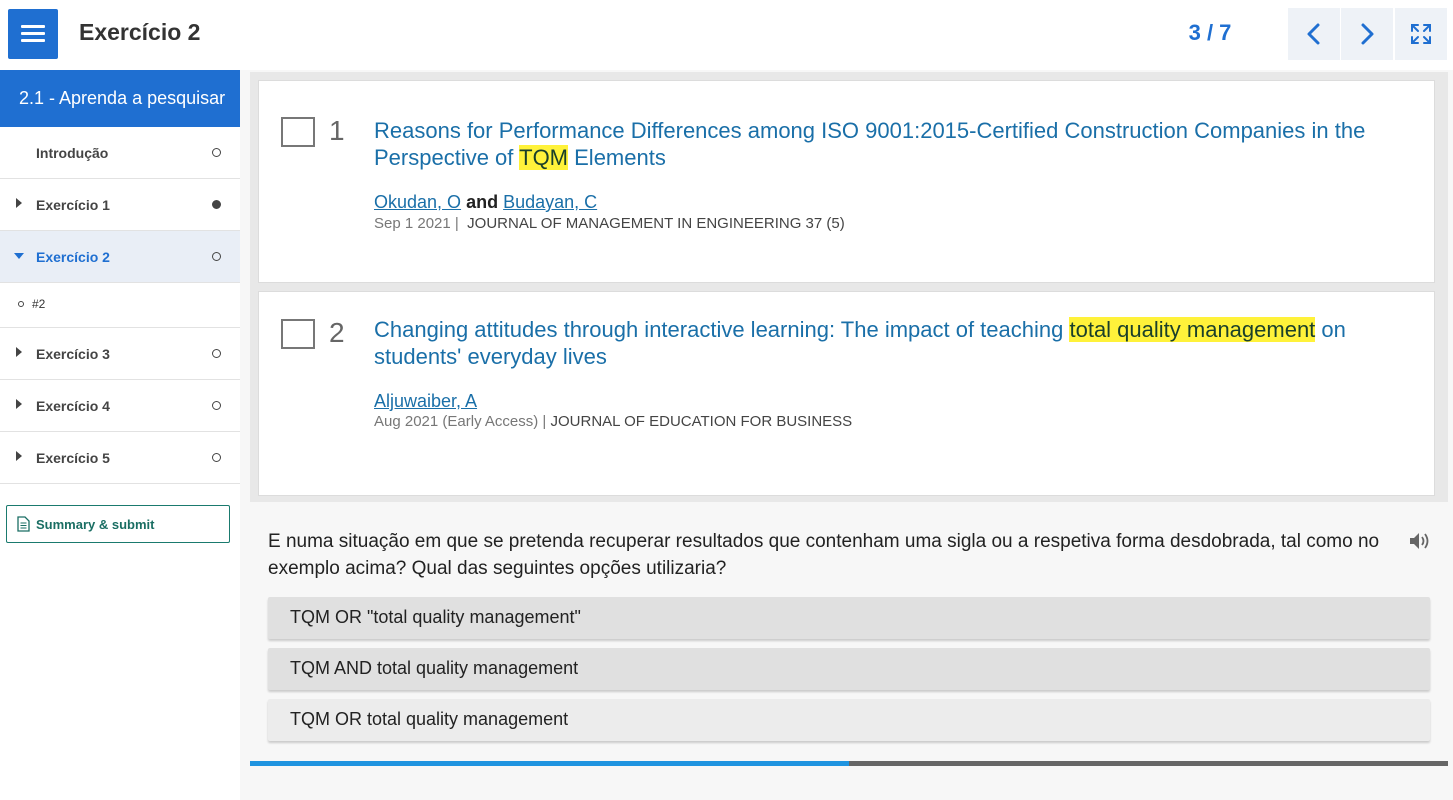 The width and height of the screenshot is (1453, 800). I want to click on result-title-highlight: TQM, so click(544, 157).